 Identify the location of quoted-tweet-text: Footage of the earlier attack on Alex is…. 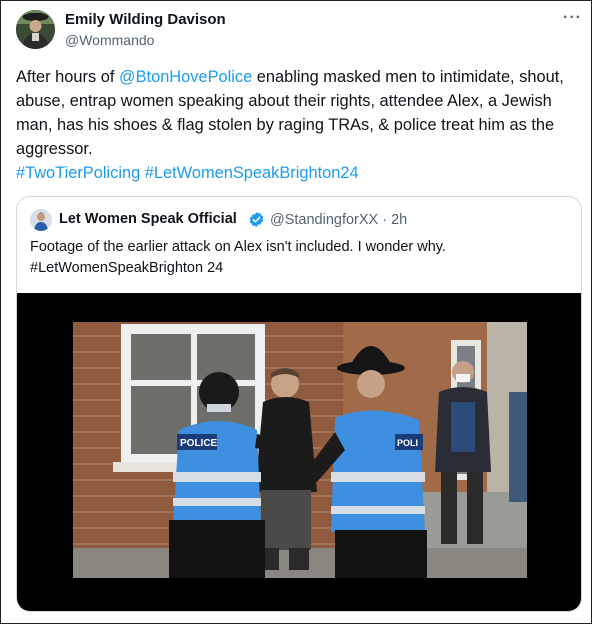
(300, 258).